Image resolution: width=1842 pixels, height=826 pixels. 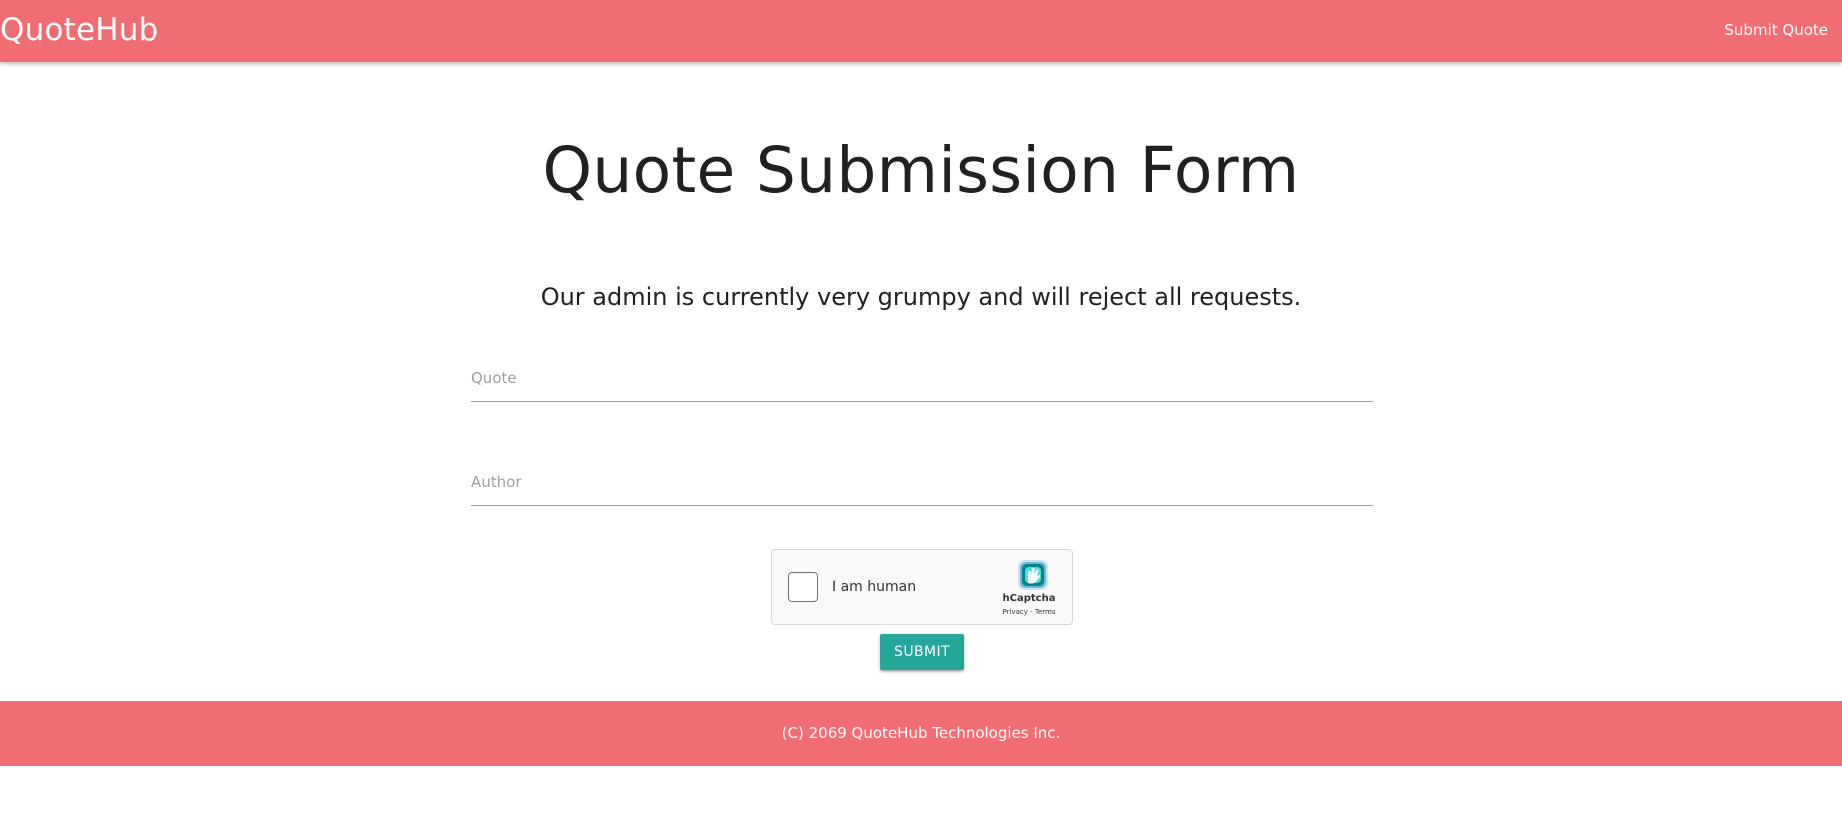 I want to click on footer: (C) 2069 QuoteHub Technologies Inc., so click(x=921, y=733).